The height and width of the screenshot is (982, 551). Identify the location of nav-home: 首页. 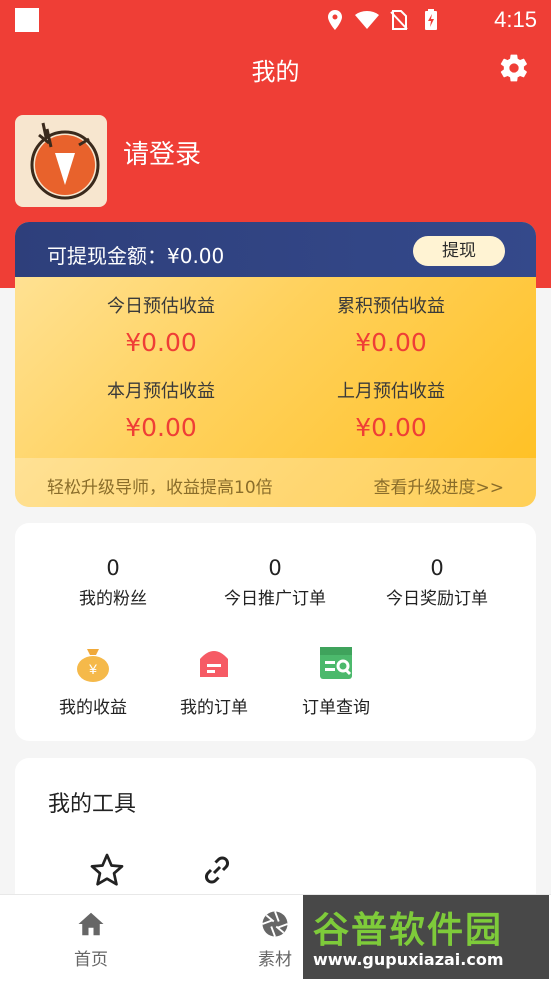
(91, 939).